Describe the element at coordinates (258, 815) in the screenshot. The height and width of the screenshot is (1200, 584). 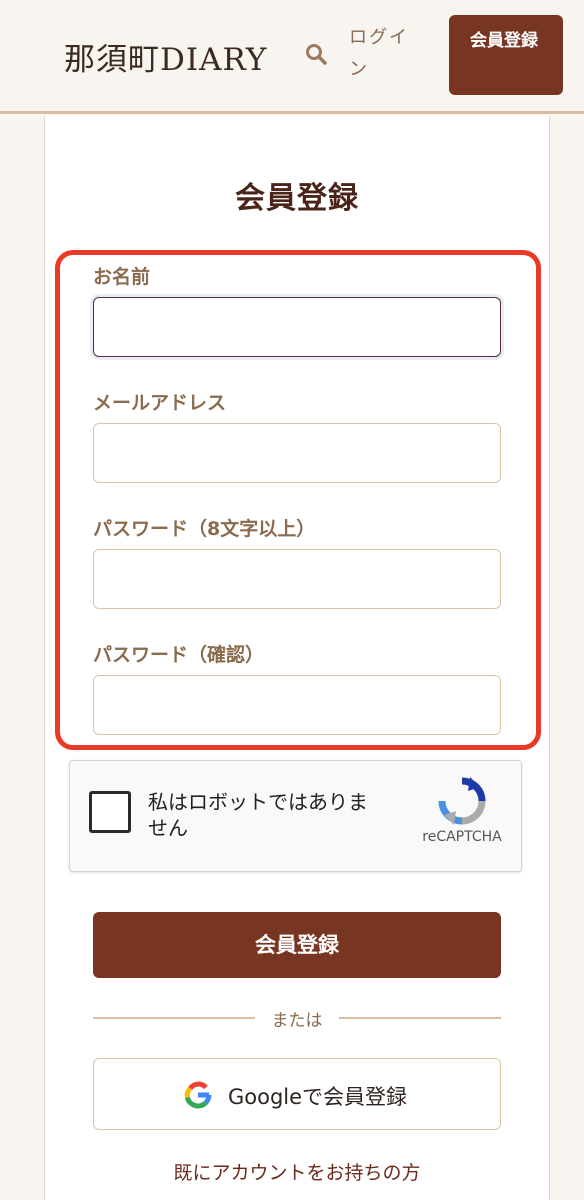
I see `recaptcha-label: 私はロボットではありません` at that location.